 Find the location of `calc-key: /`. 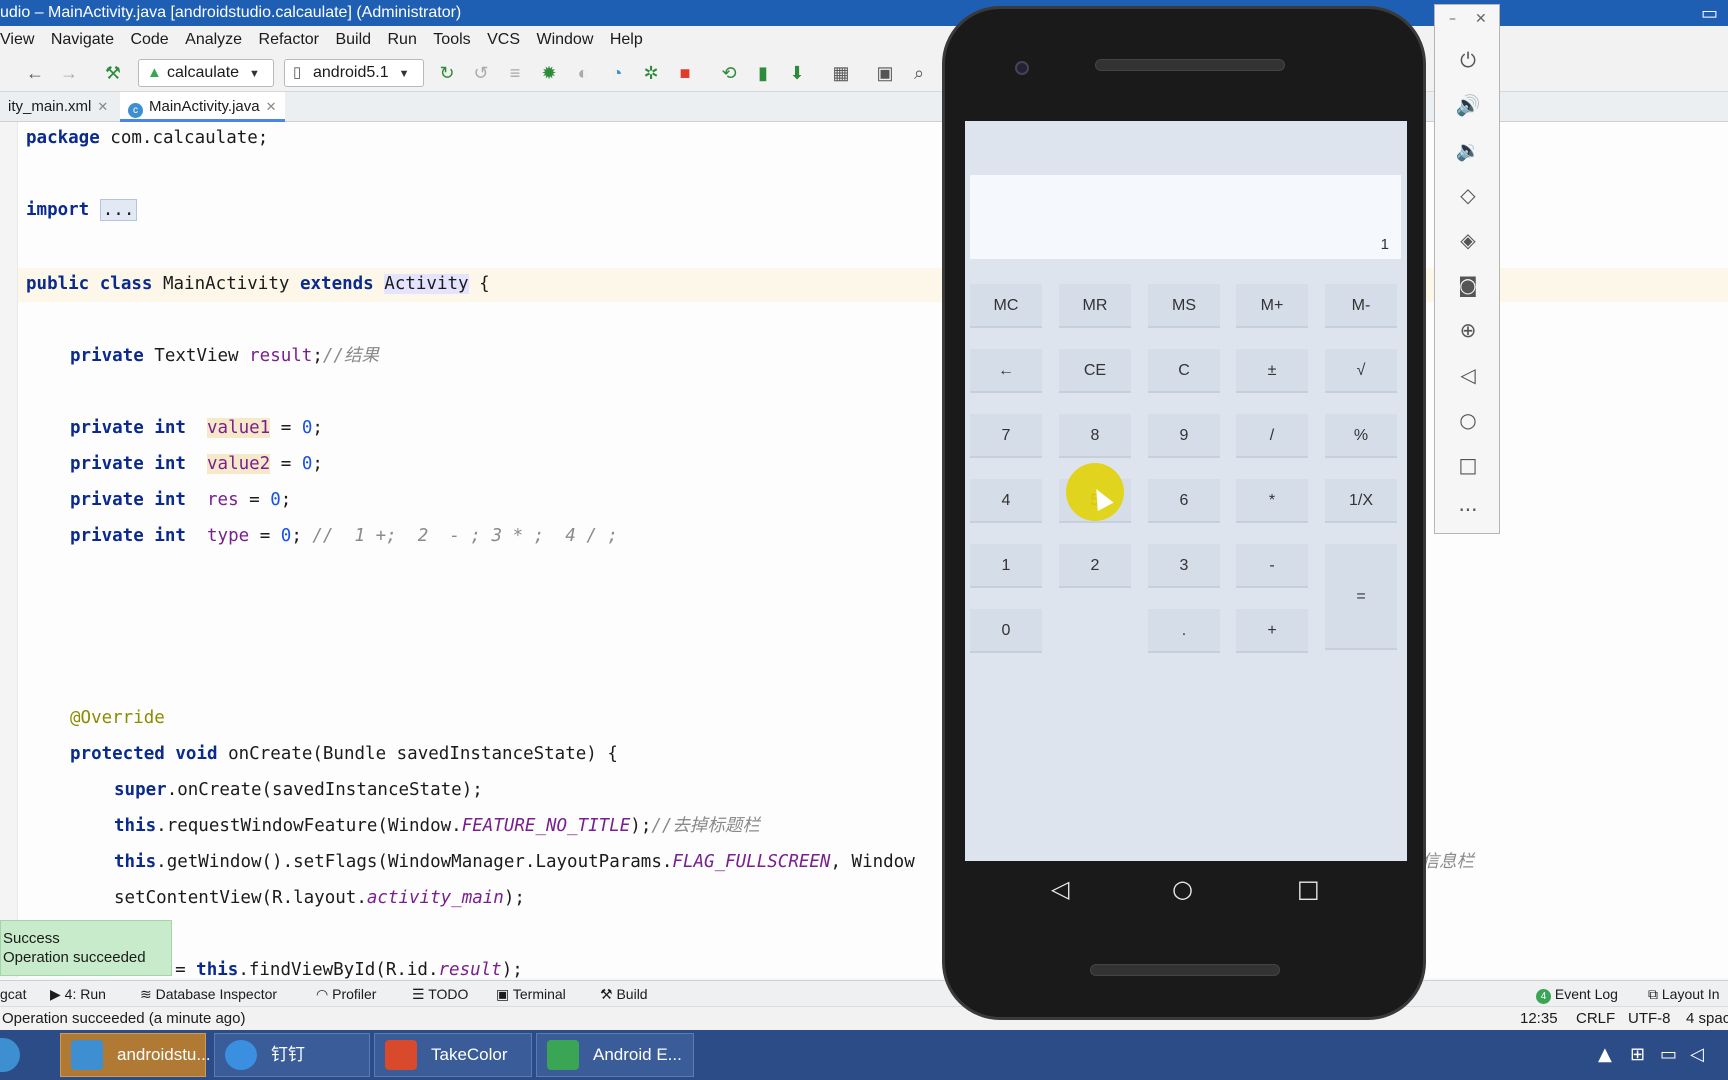

calc-key: / is located at coordinates (1272, 436).